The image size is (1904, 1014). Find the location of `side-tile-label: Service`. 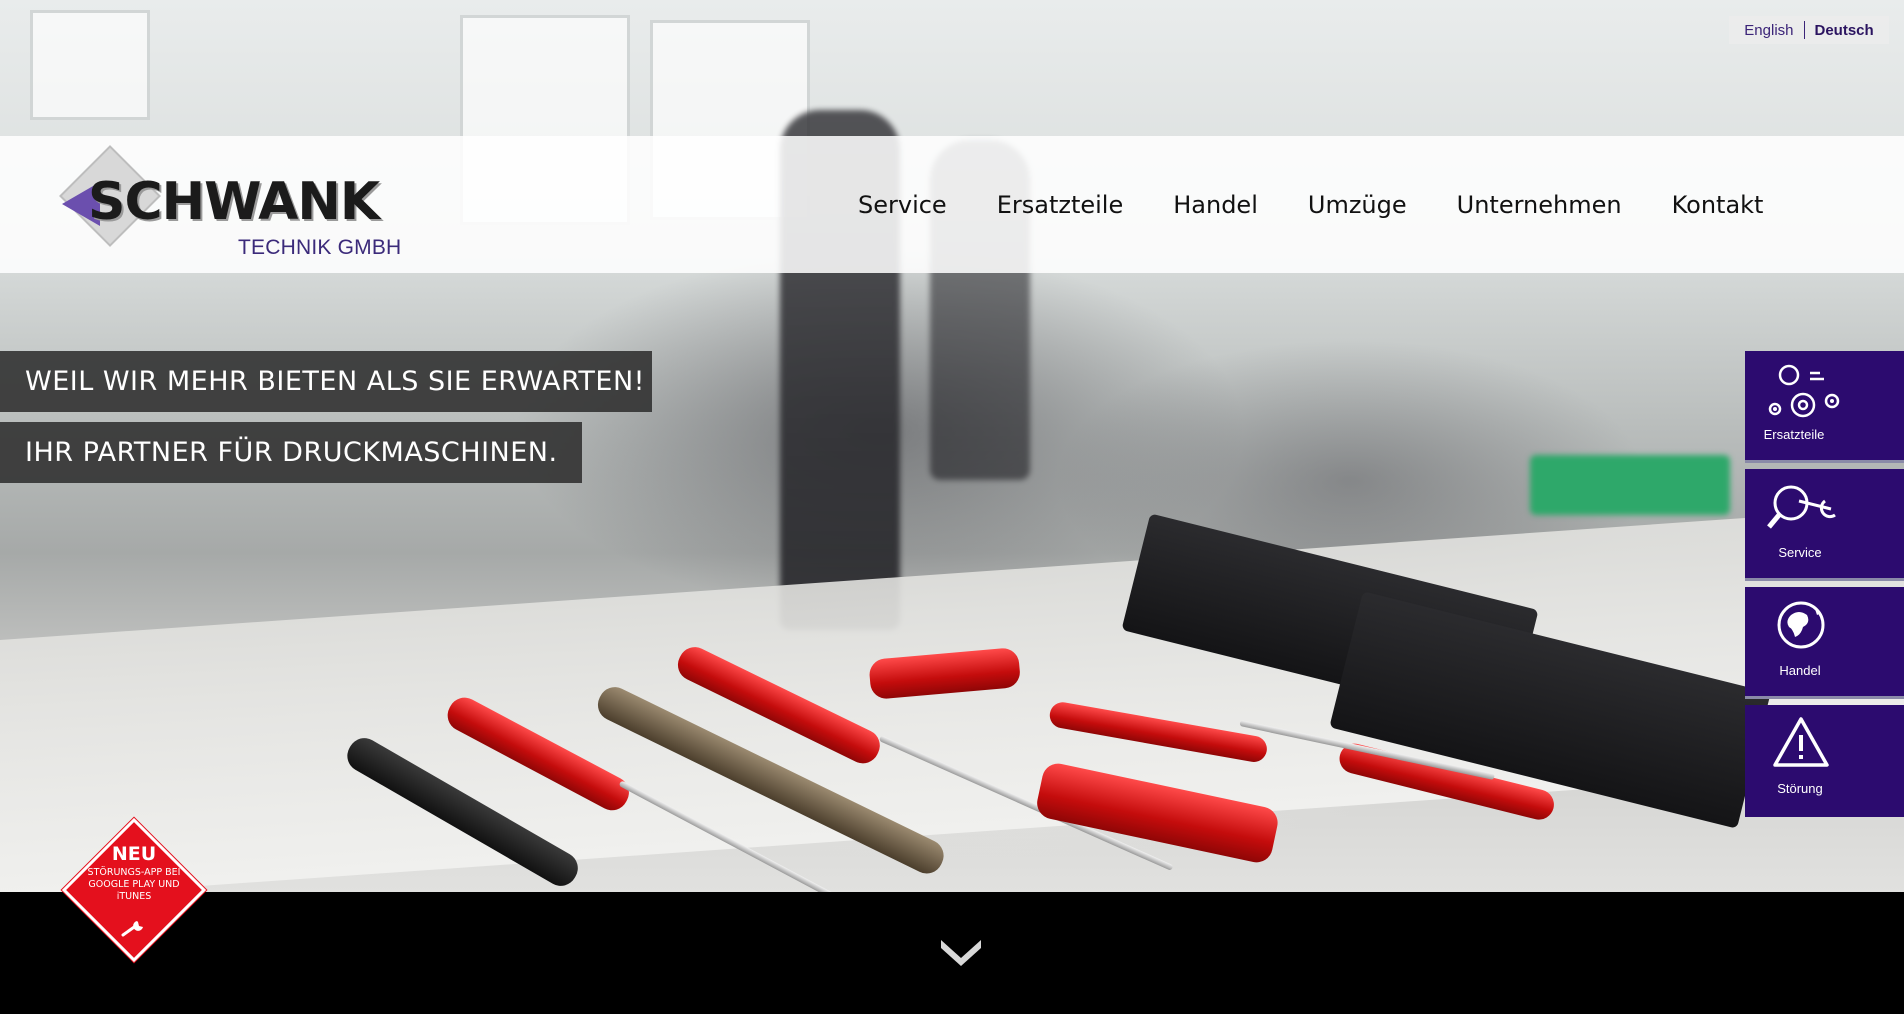

side-tile-label: Service is located at coordinates (1800, 552).